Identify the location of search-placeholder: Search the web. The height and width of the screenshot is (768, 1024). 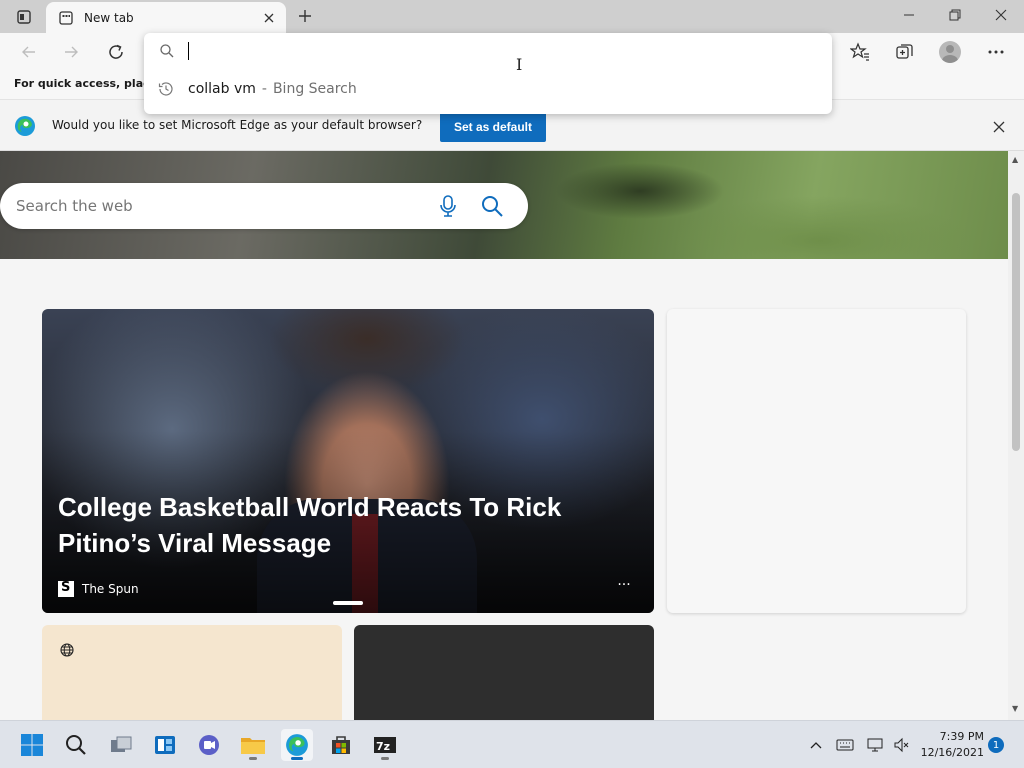
(74, 206).